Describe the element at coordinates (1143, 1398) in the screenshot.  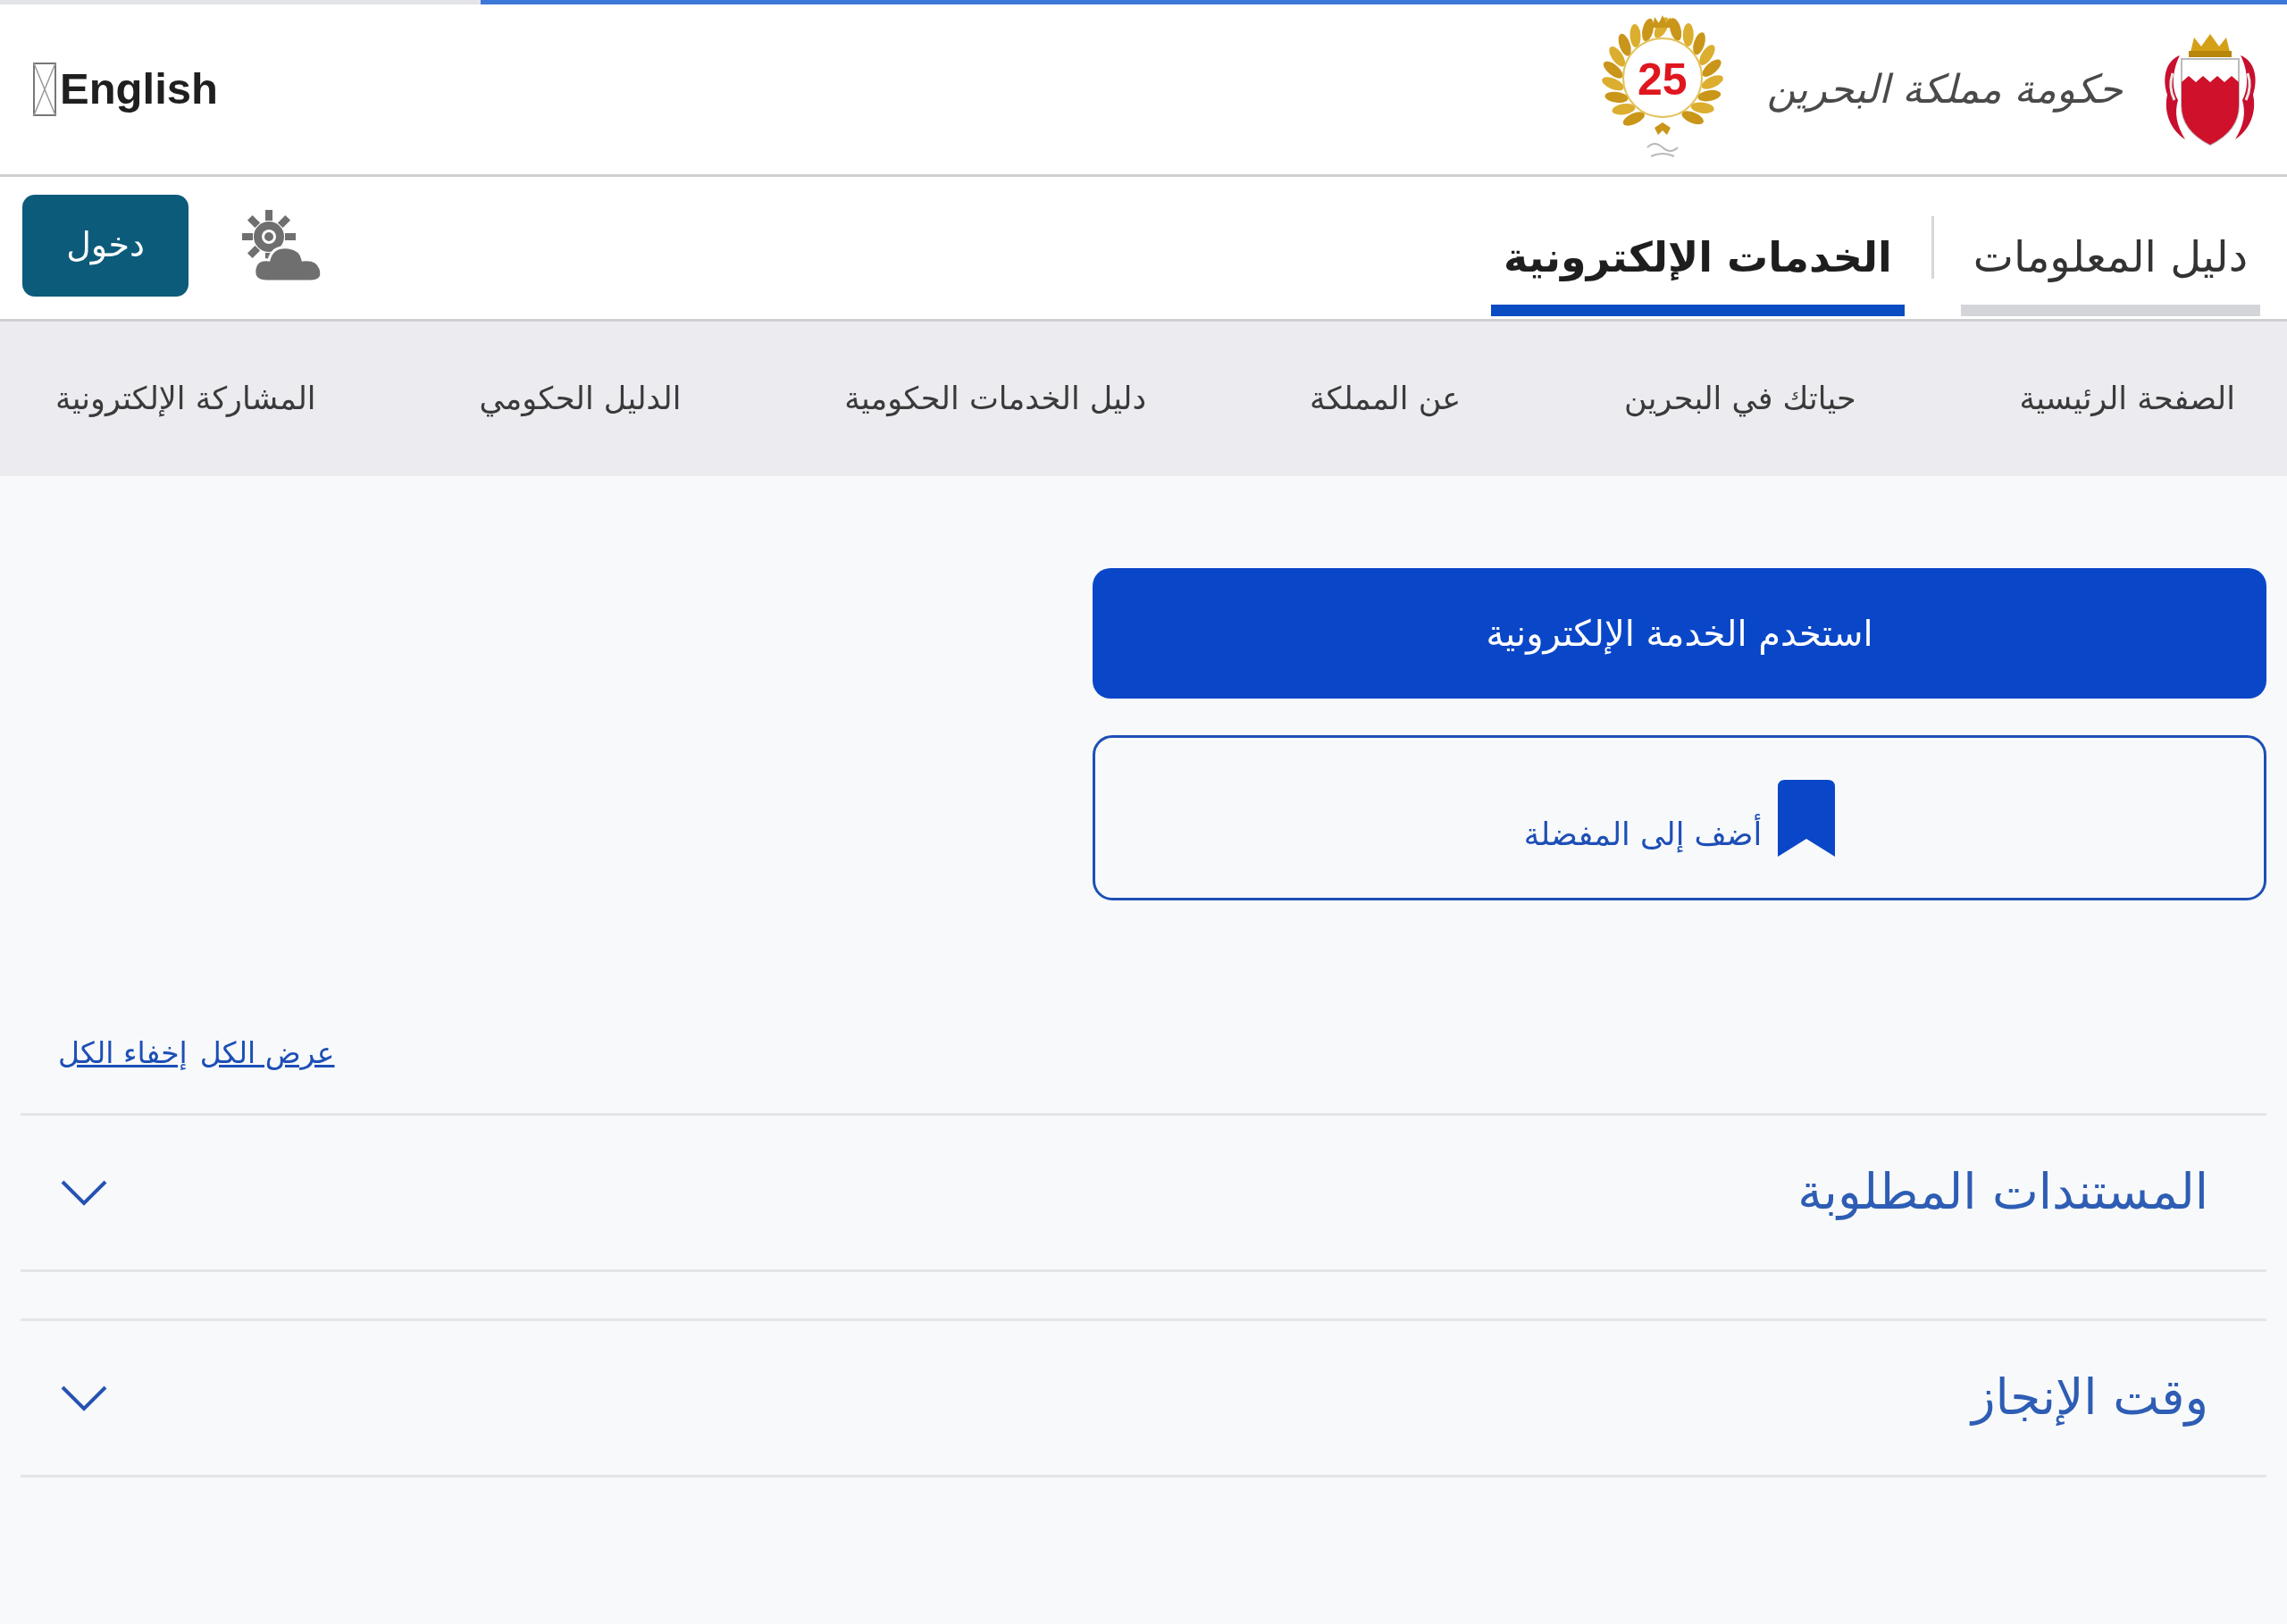
I see `accordion-header: وقت الإنجاز` at that location.